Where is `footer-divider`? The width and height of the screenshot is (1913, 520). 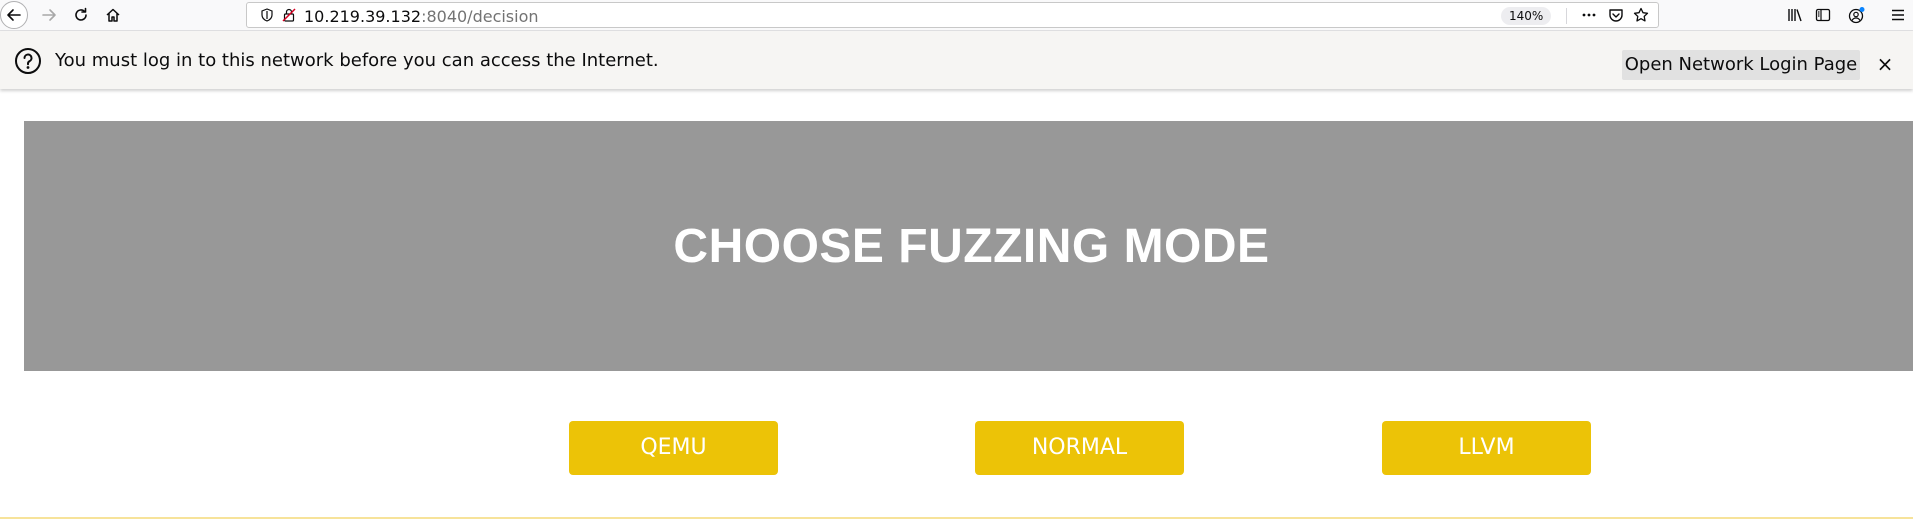 footer-divider is located at coordinates (956, 518).